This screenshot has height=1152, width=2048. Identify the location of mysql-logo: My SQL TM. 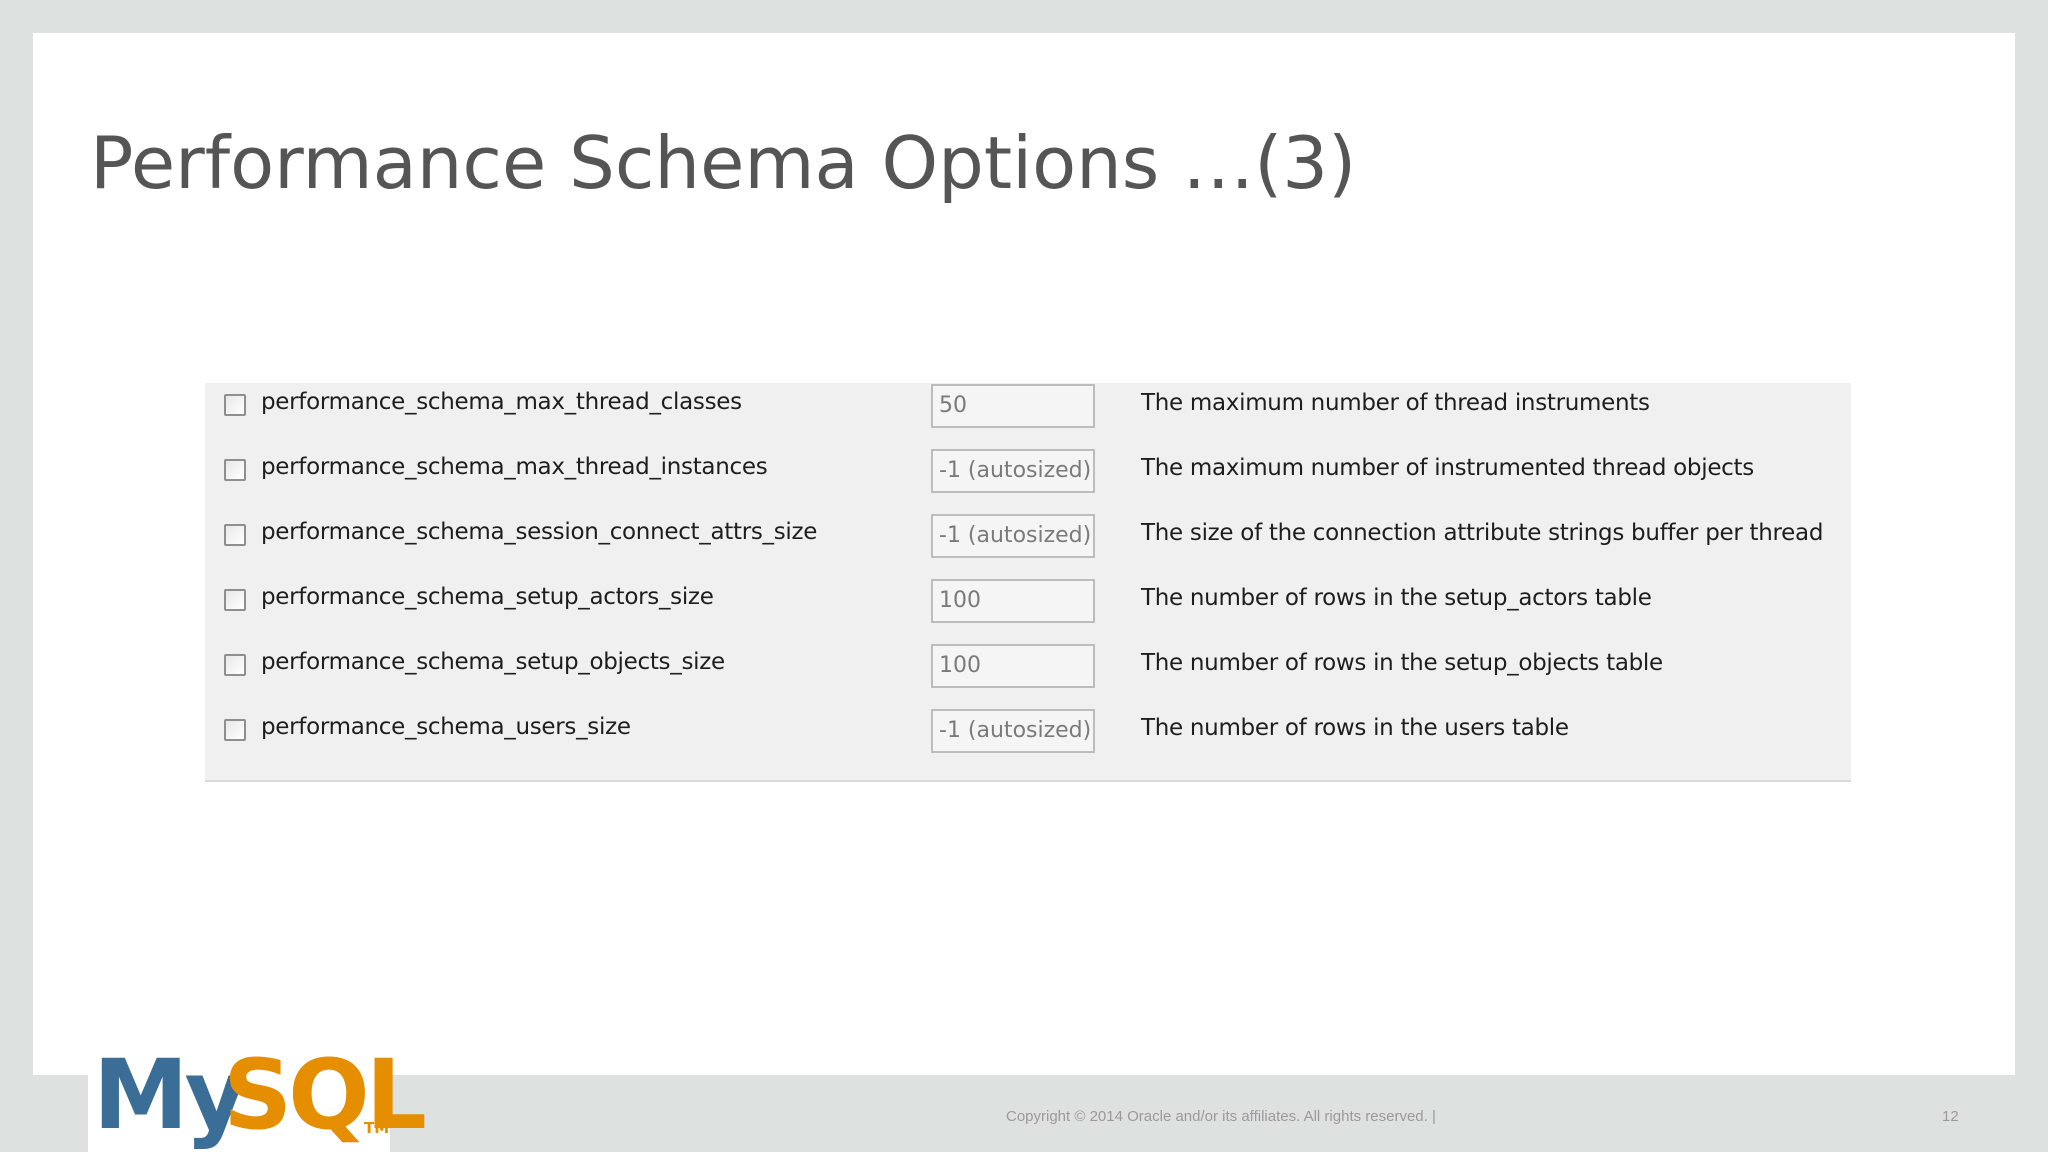
(257, 1095).